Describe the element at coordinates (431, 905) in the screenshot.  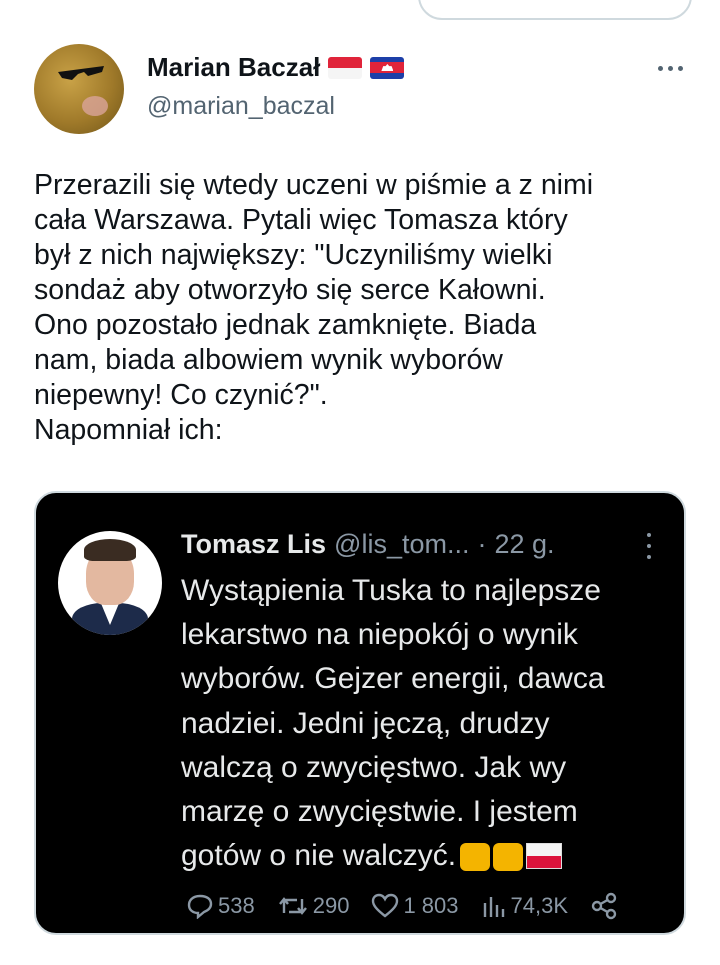
I see `like-count: 1 803` at that location.